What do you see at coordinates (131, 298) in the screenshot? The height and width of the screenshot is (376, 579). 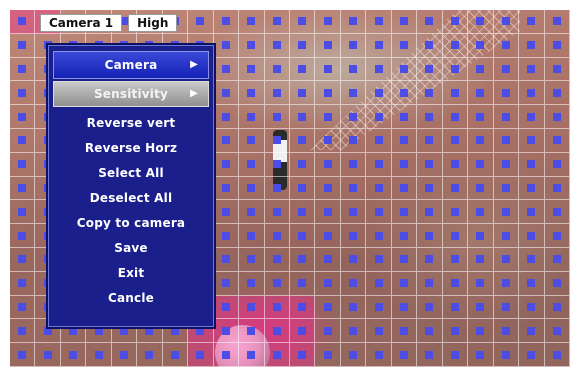 I see `menu-item-cancel: Cancle` at bounding box center [131, 298].